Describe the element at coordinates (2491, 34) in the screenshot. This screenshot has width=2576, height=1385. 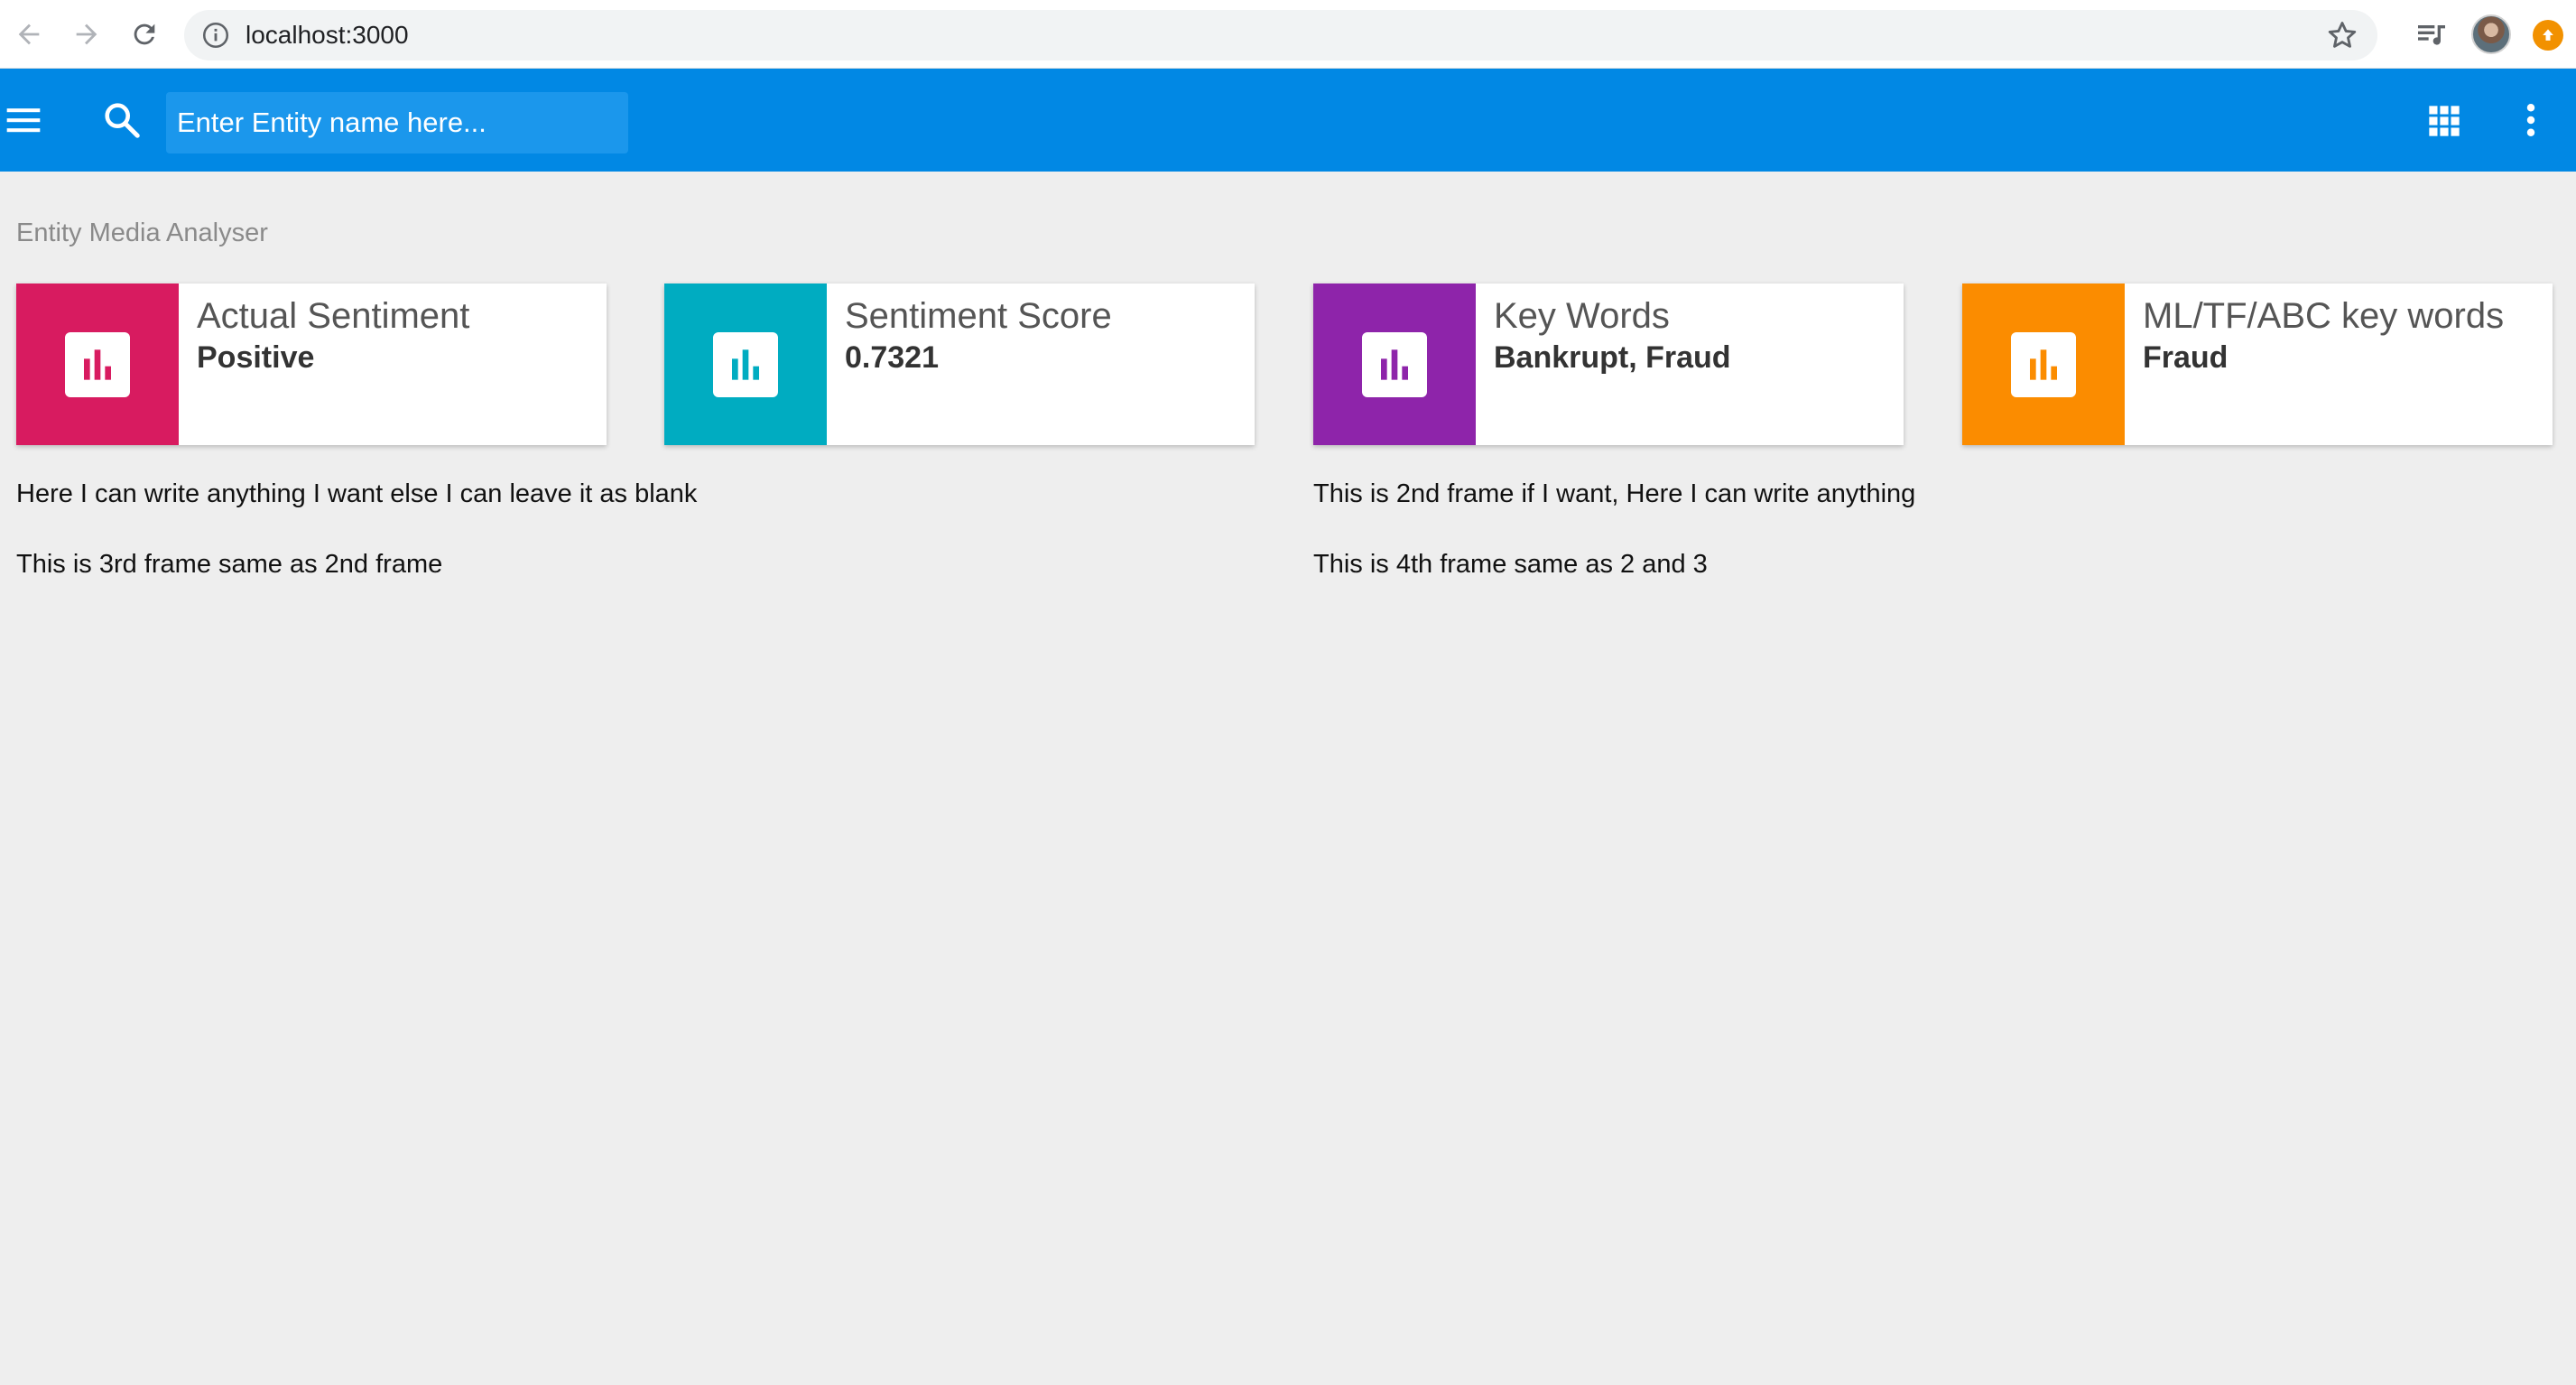
I see `profile-avatar` at that location.